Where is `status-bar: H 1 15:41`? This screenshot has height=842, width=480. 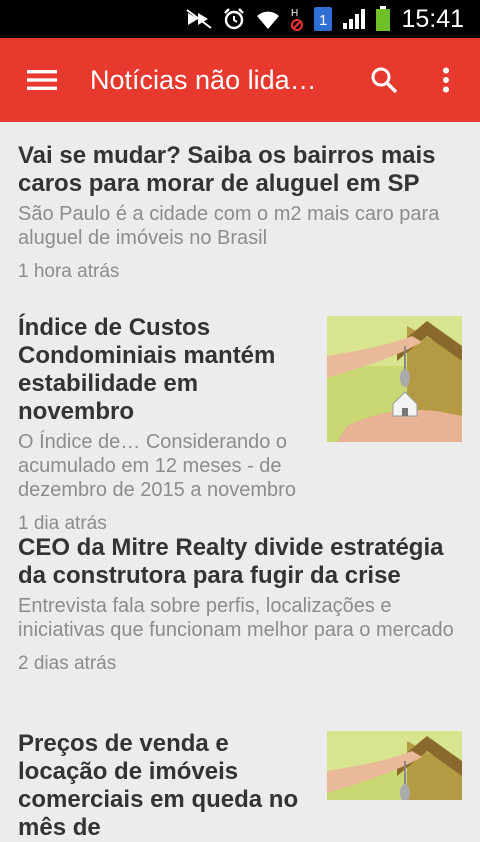
status-bar: H 1 15:41 is located at coordinates (240, 19).